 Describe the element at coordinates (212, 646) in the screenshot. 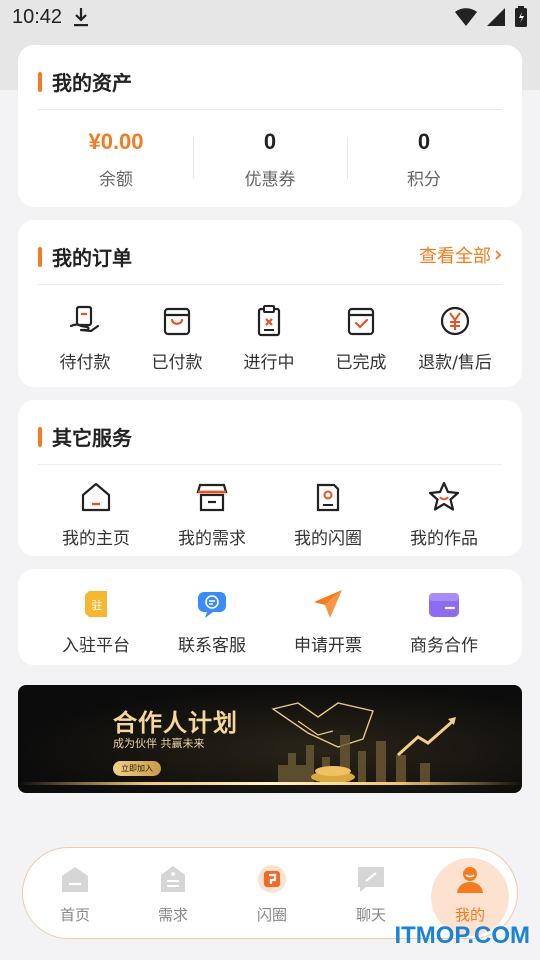

I see `extra-contact-label: 联系客服` at that location.